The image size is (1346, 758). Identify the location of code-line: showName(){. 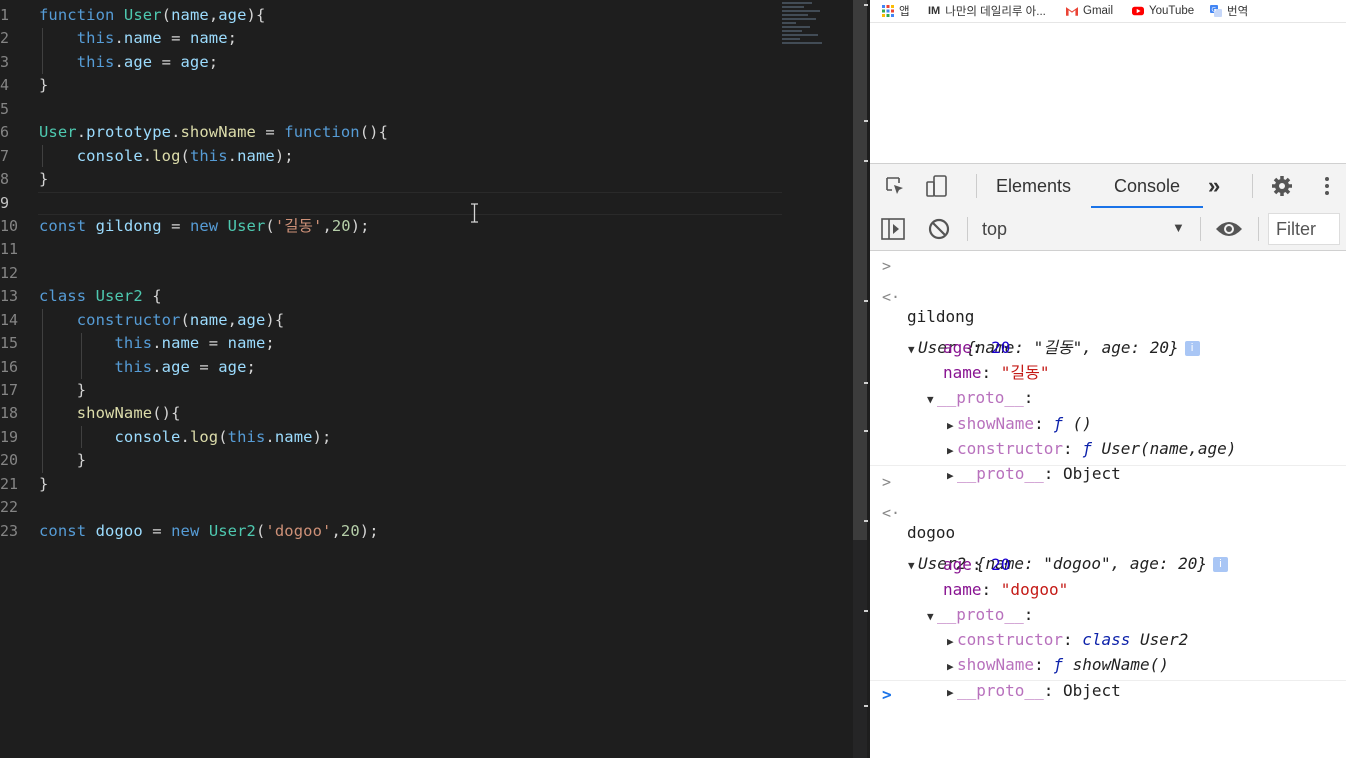
(410, 413).